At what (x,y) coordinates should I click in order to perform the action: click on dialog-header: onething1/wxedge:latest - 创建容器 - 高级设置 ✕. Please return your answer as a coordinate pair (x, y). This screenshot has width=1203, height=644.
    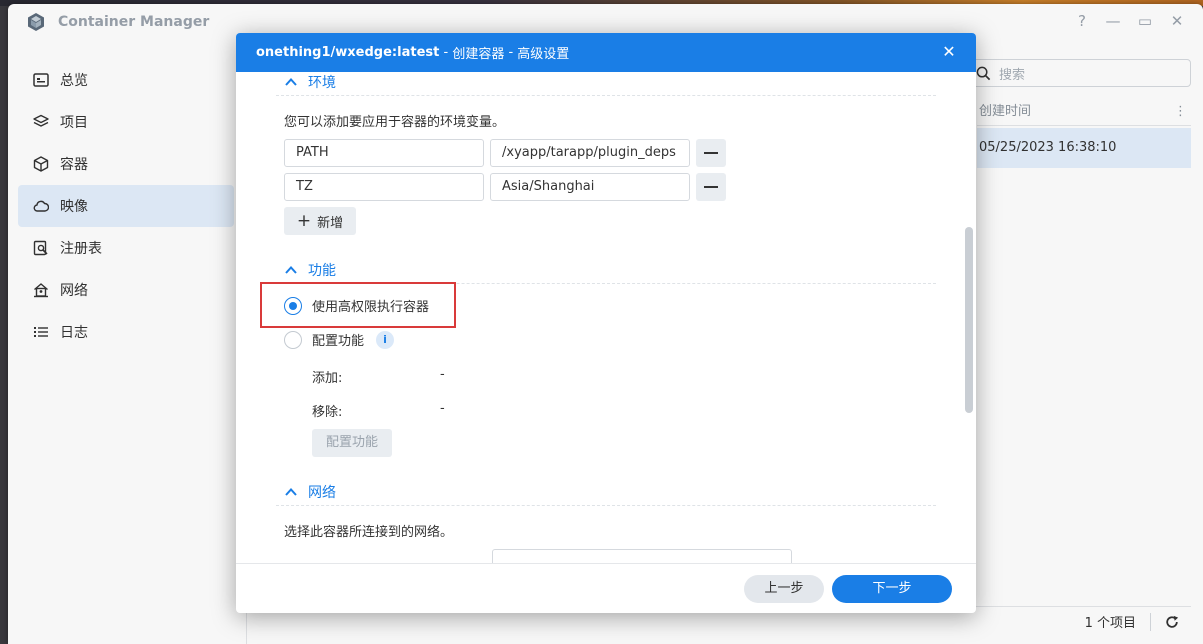
    Looking at the image, I should click on (606, 52).